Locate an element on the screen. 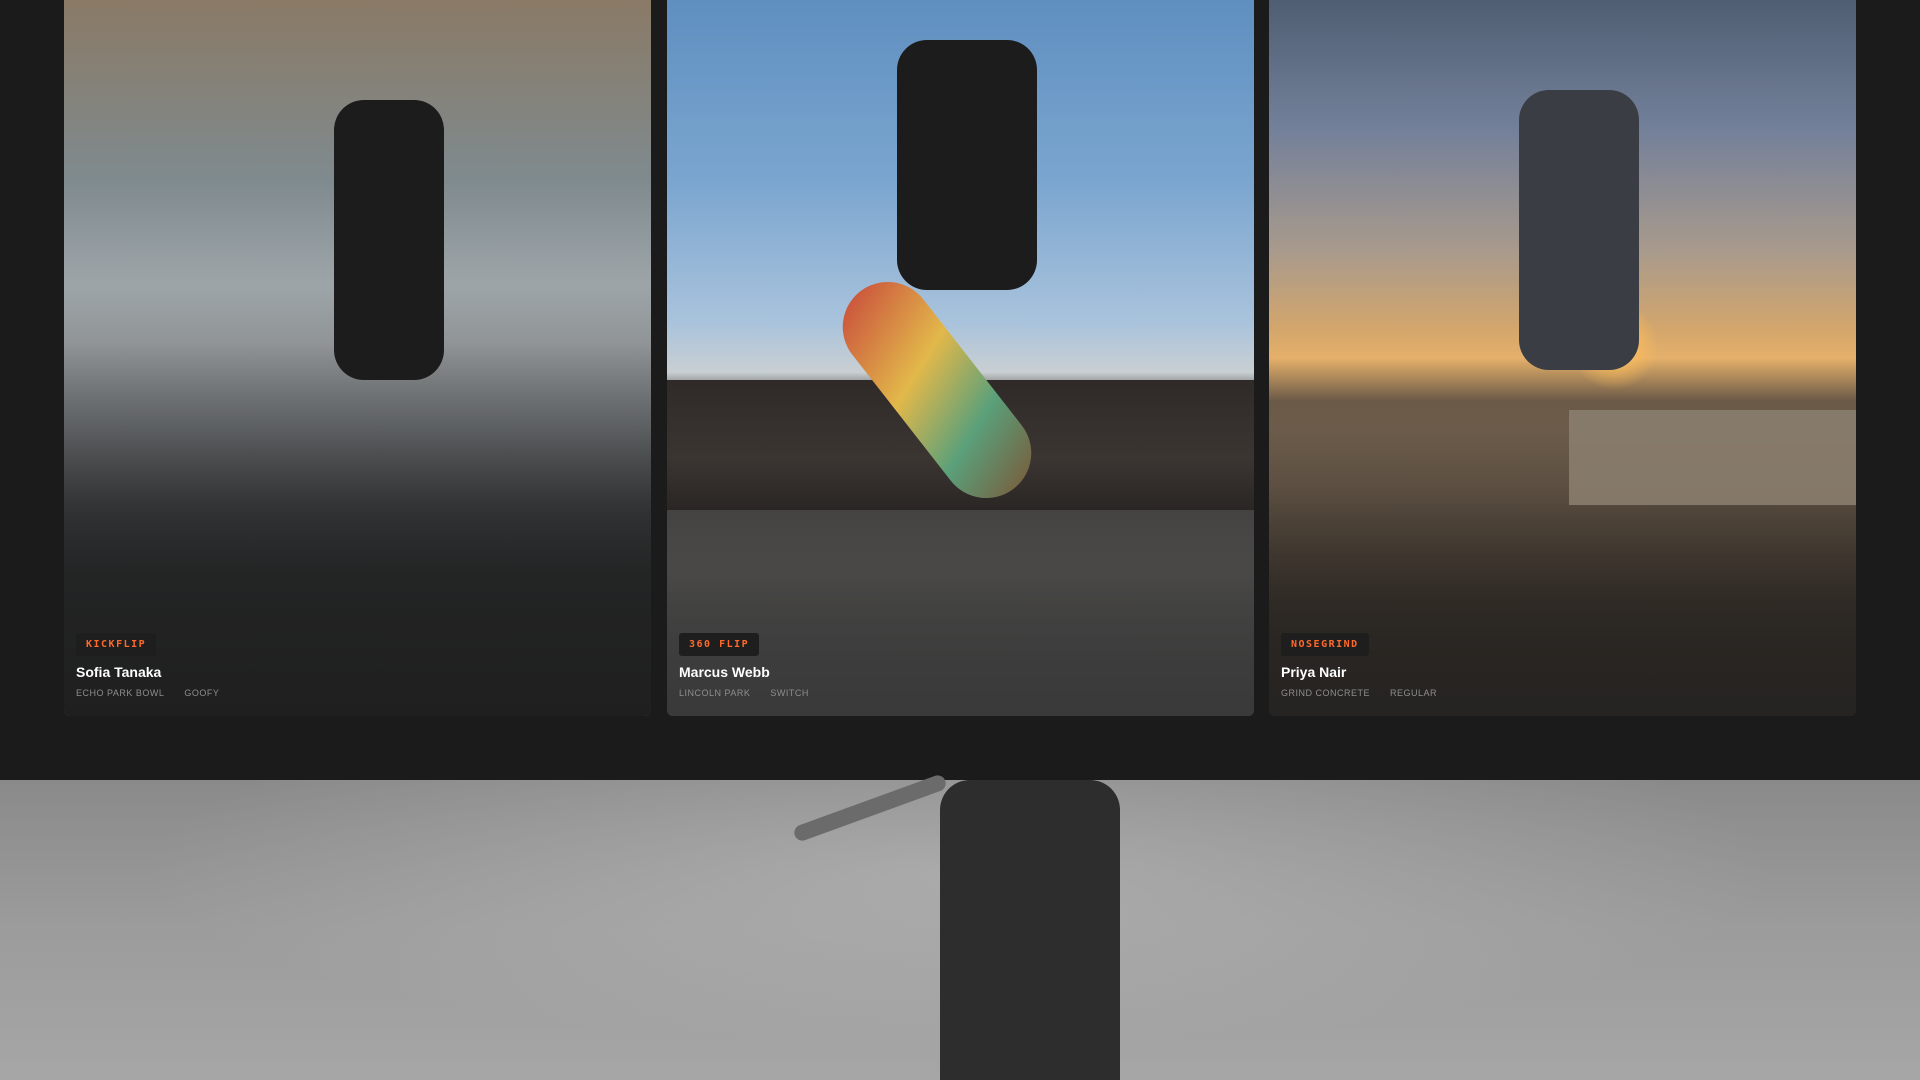 Image resolution: width=1920 pixels, height=1080 pixels. skater-meta: ECHO PARK BOWL GOOFY is located at coordinates (357, 693).